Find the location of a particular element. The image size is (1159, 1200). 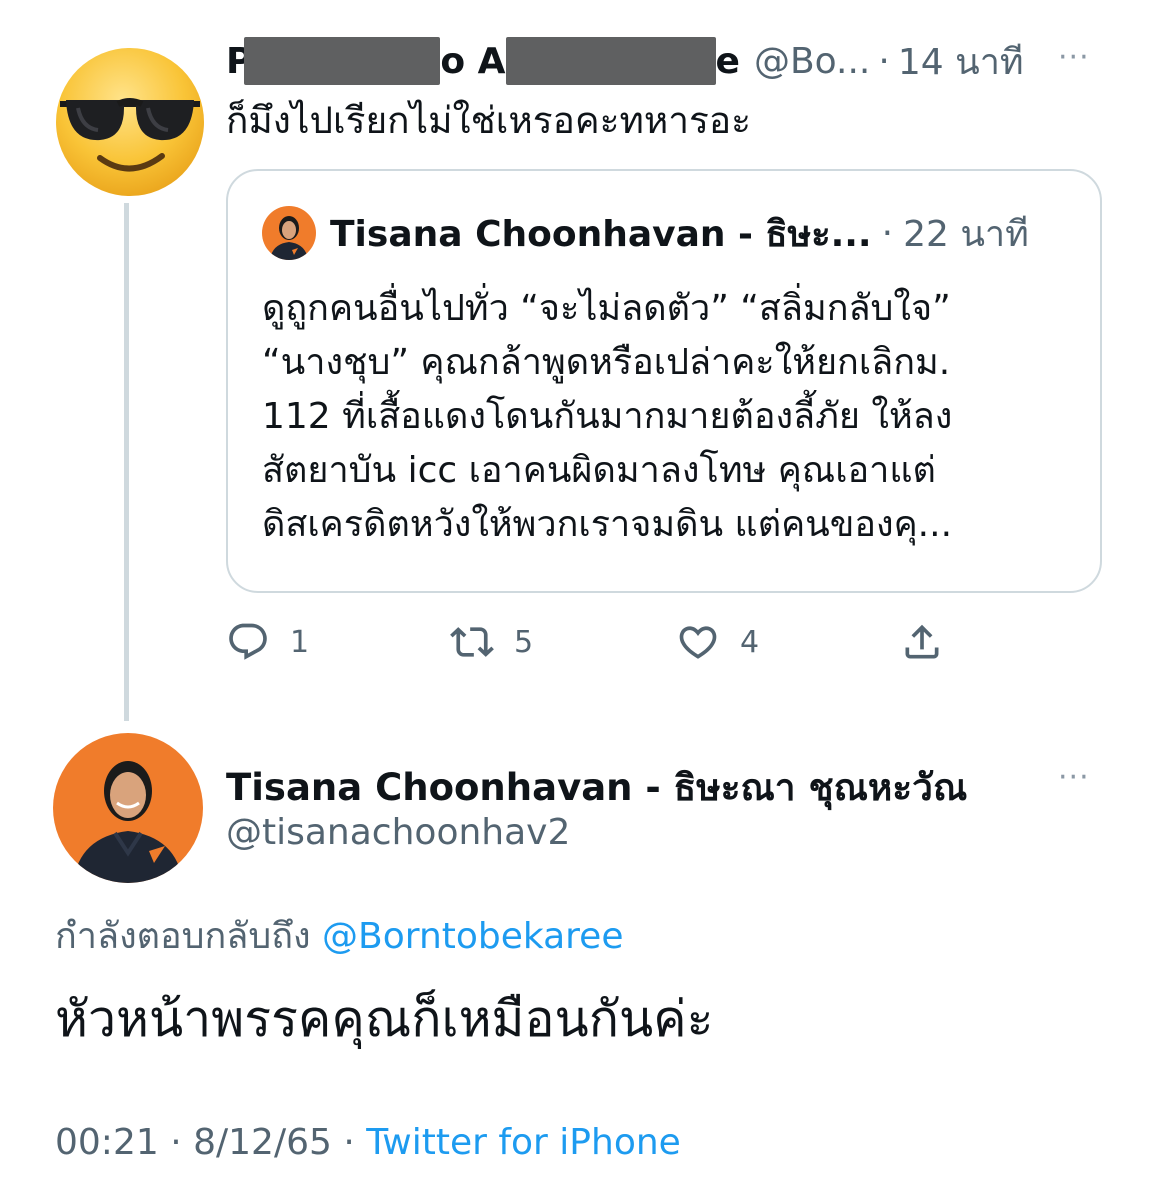

share-icon is located at coordinates (922, 641).